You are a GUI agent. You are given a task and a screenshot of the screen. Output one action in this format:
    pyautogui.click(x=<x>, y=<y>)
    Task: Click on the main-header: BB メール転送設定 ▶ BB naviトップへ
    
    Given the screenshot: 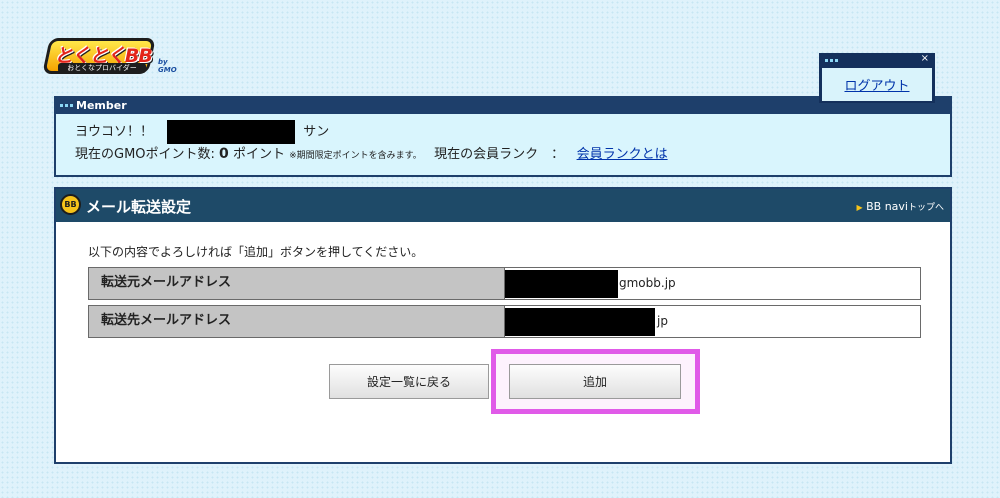 What is the action you would take?
    pyautogui.click(x=503, y=205)
    